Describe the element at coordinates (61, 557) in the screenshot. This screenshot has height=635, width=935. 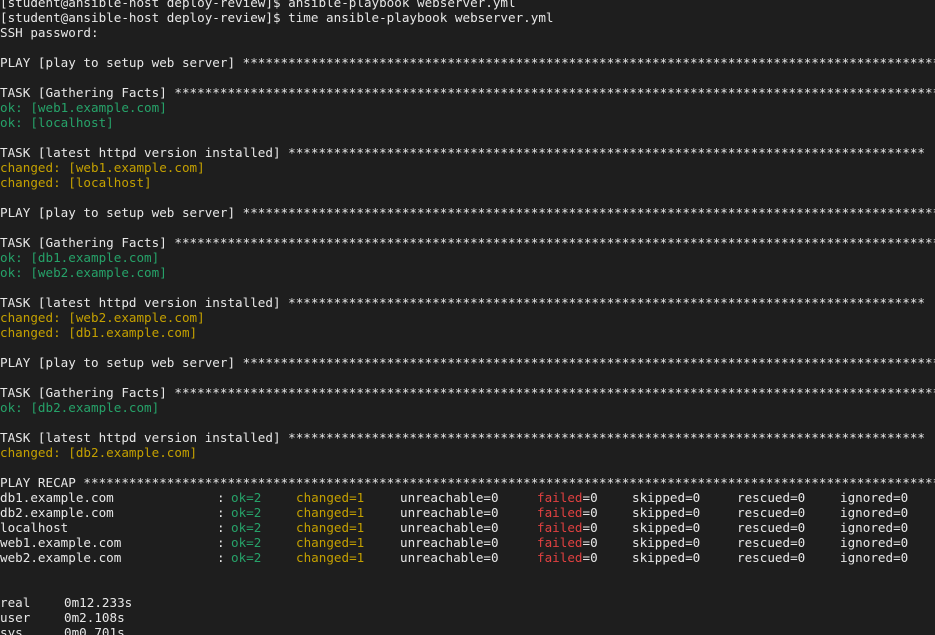
I see `recap-host: web2.example.com` at that location.